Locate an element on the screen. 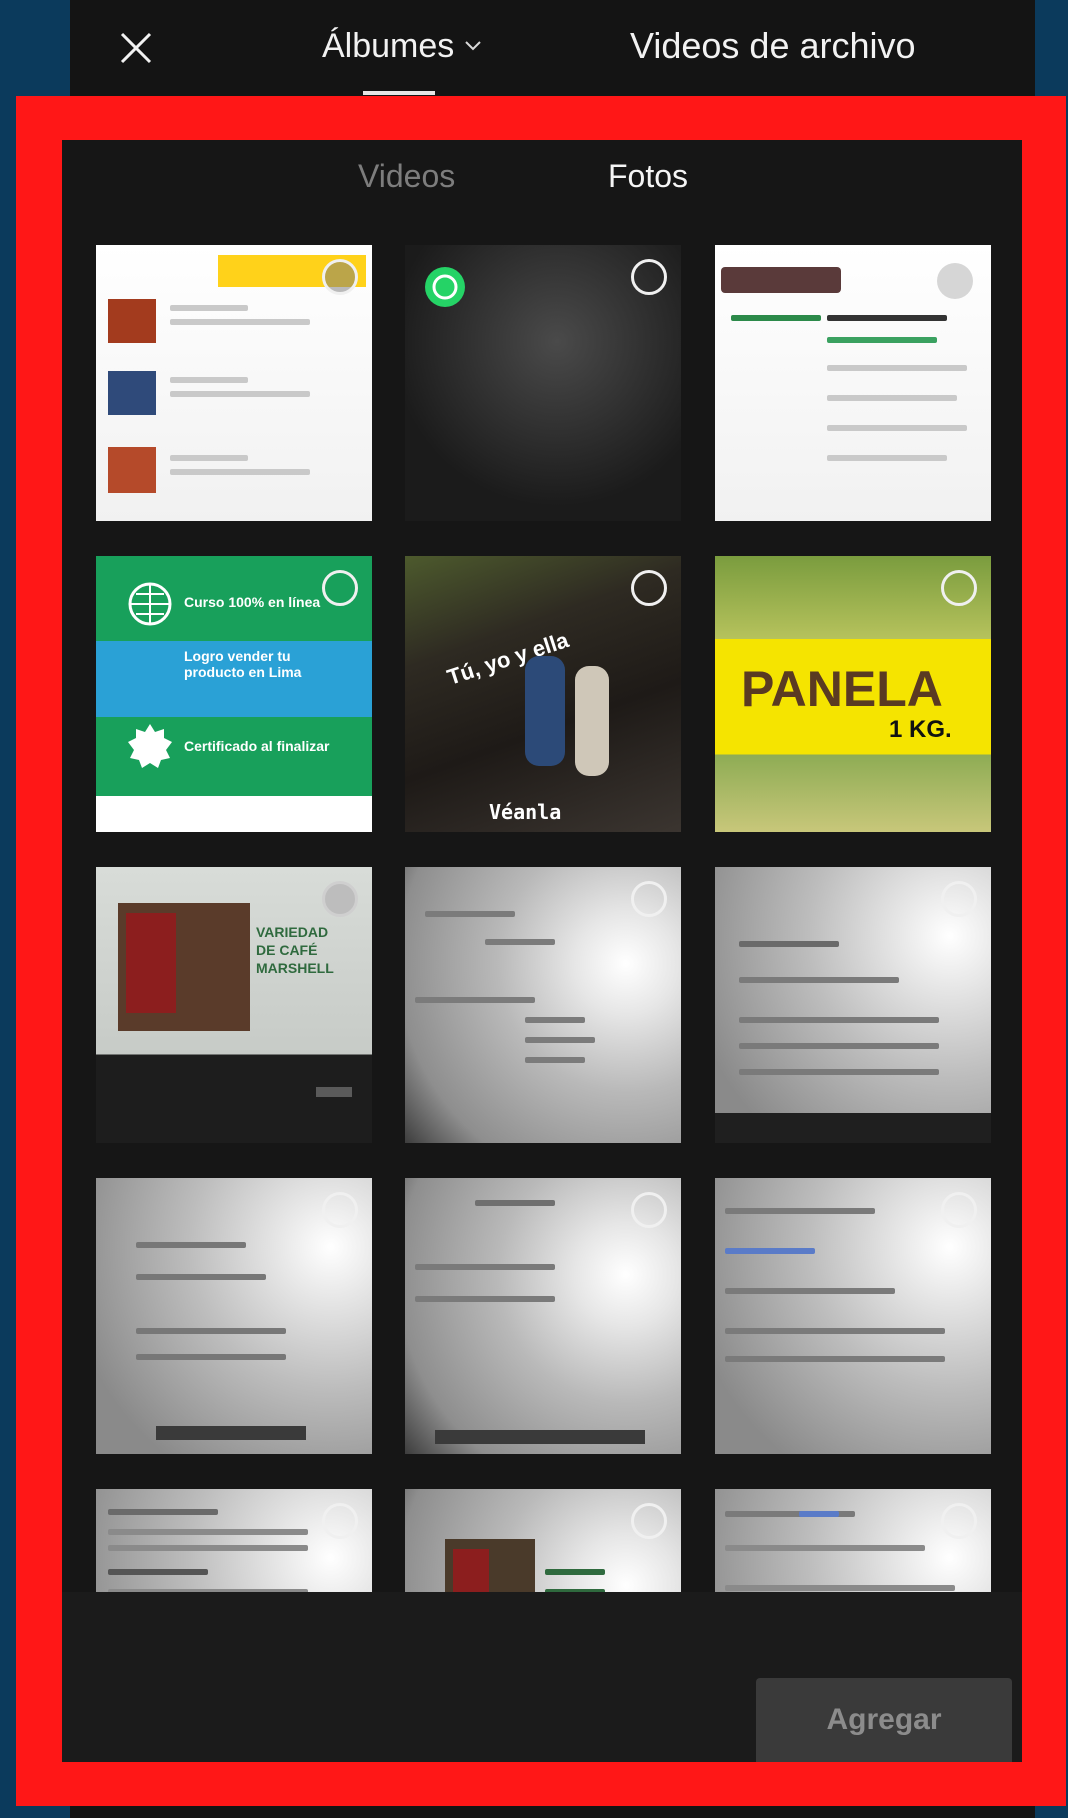 The height and width of the screenshot is (1818, 1068). coffee-title: VARIEDAD DE CAFÉ MARSHELL is located at coordinates (295, 950).